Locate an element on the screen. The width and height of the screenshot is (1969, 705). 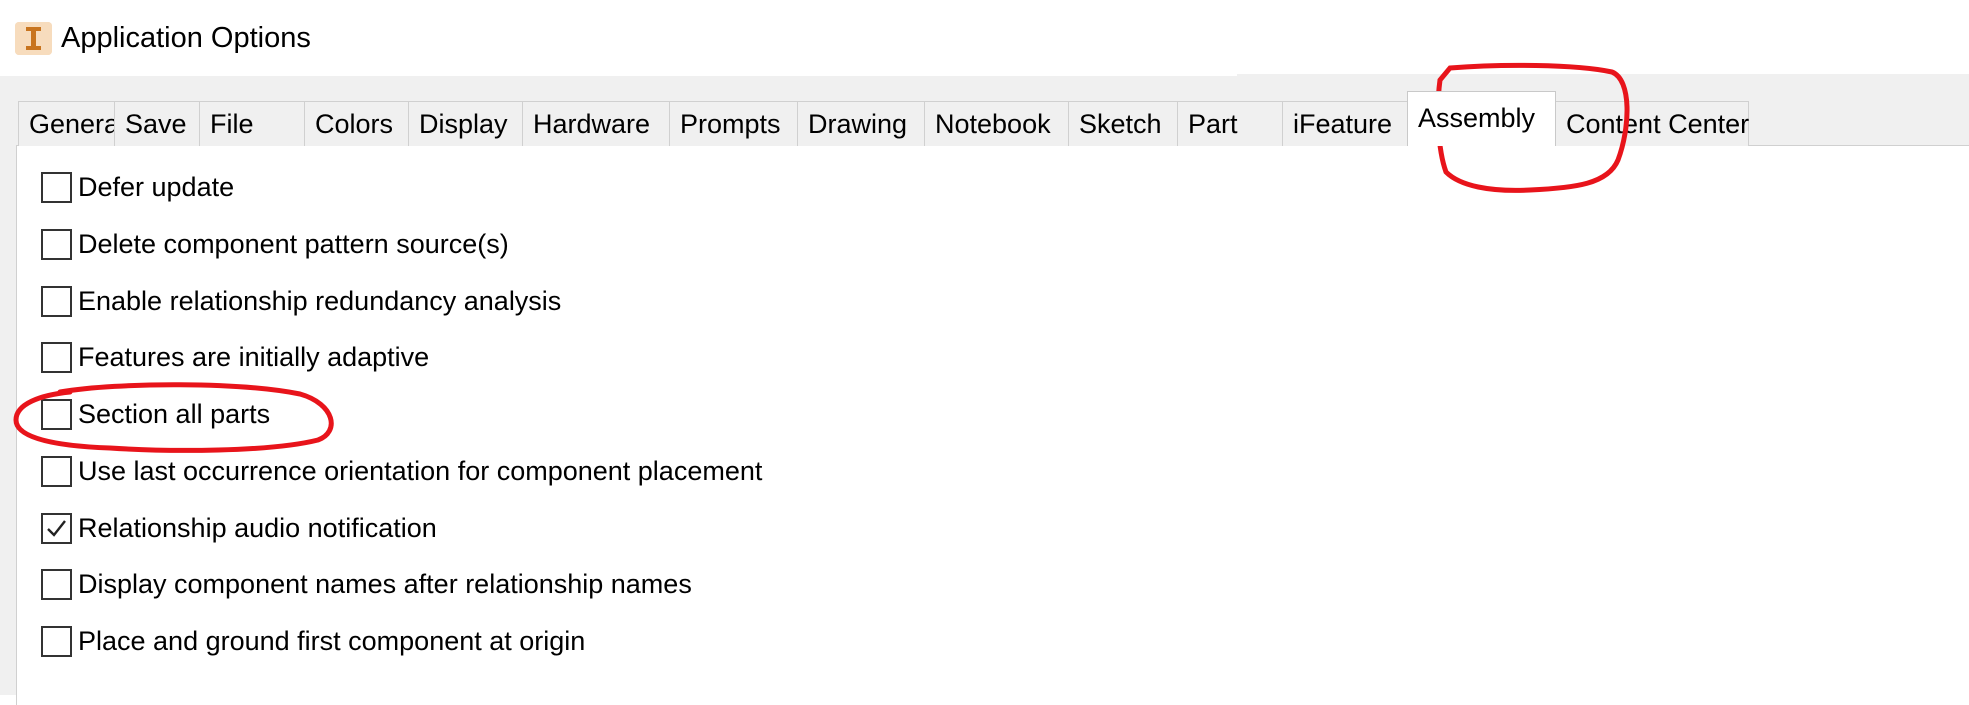
option-label: Delete component pattern source(s) is located at coordinates (293, 244).